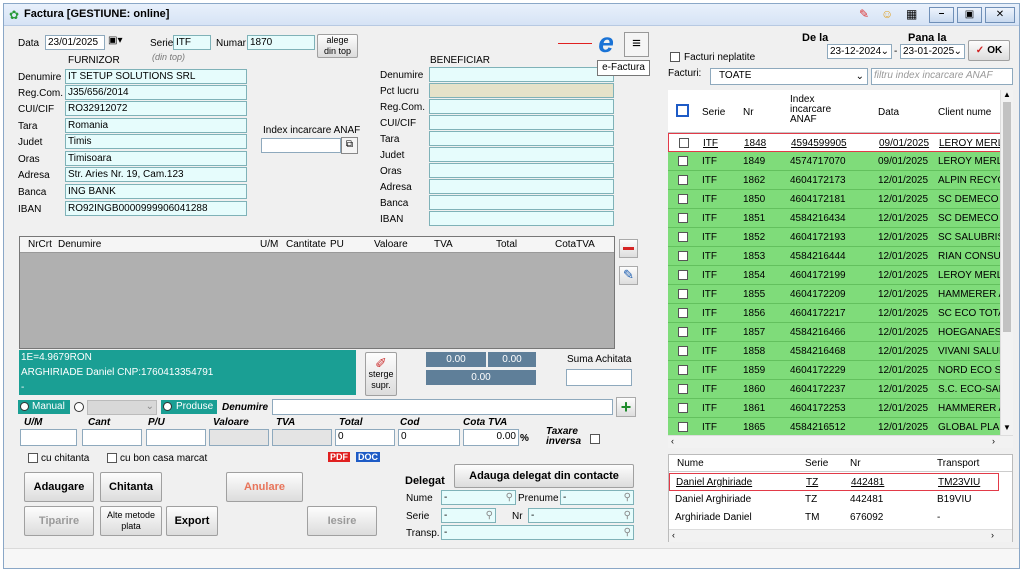  Describe the element at coordinates (156, 92) in the screenshot. I see `furnizor-field: J35/656/2014` at that location.